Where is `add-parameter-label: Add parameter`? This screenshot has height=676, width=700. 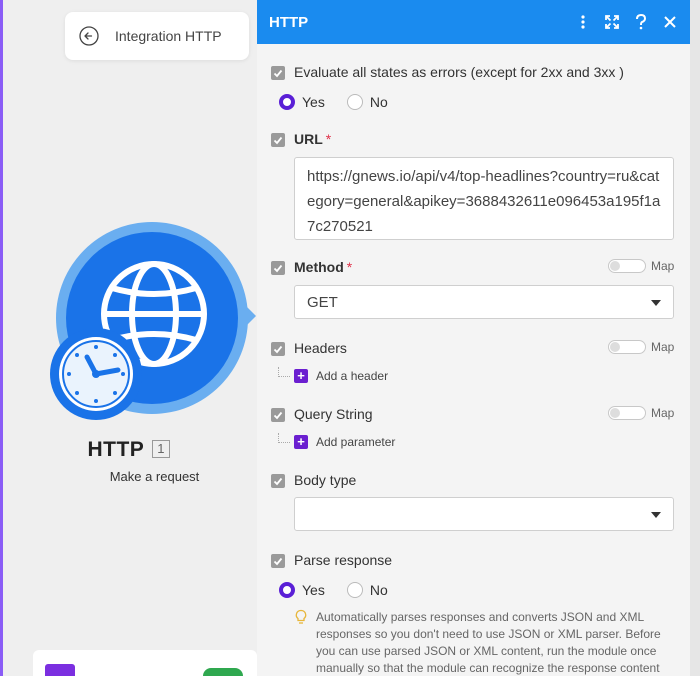 add-parameter-label: Add parameter is located at coordinates (356, 442).